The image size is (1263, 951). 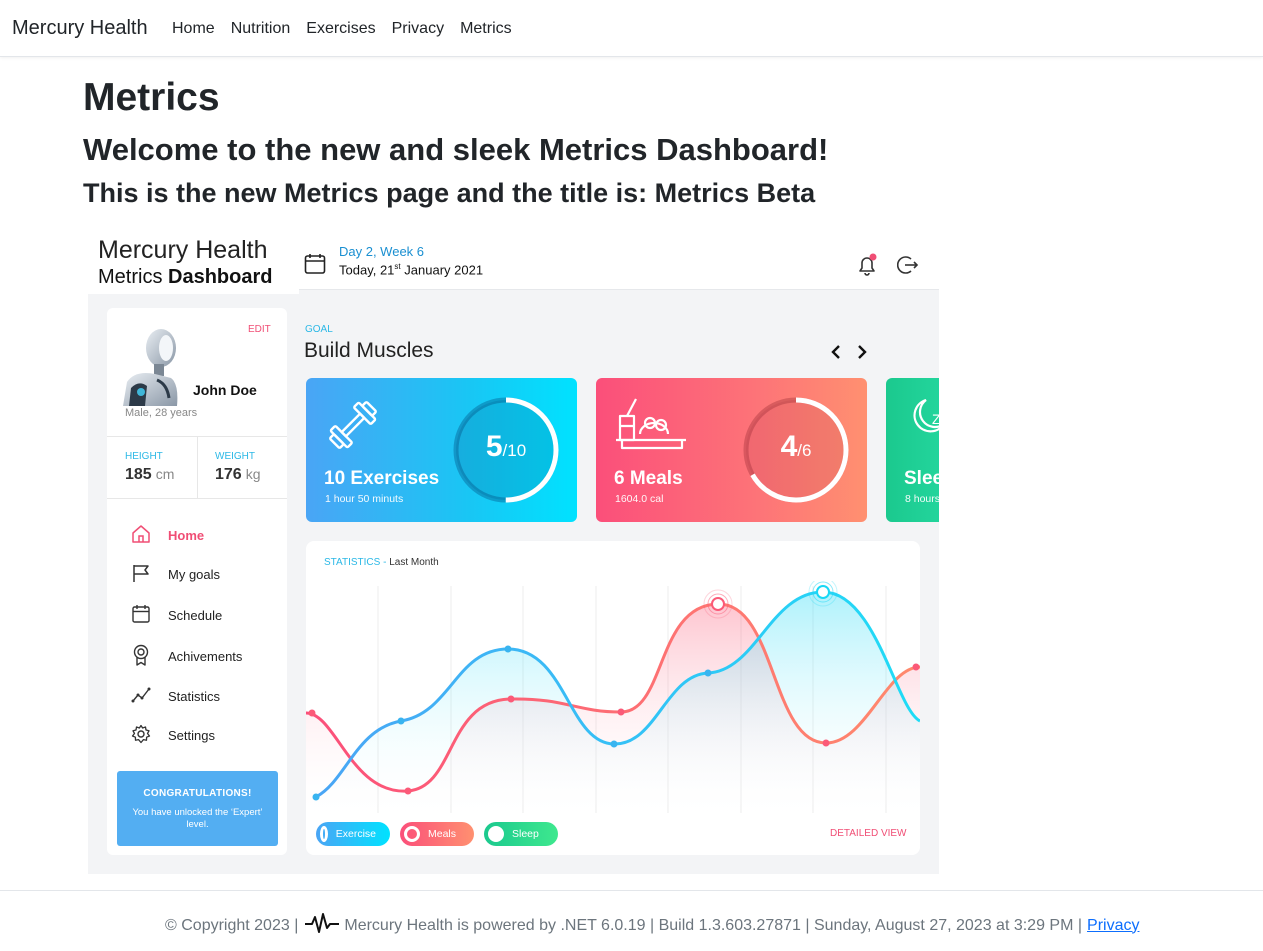 What do you see at coordinates (521, 834) in the screenshot?
I see `legend-sleep-toggle: Sleep` at bounding box center [521, 834].